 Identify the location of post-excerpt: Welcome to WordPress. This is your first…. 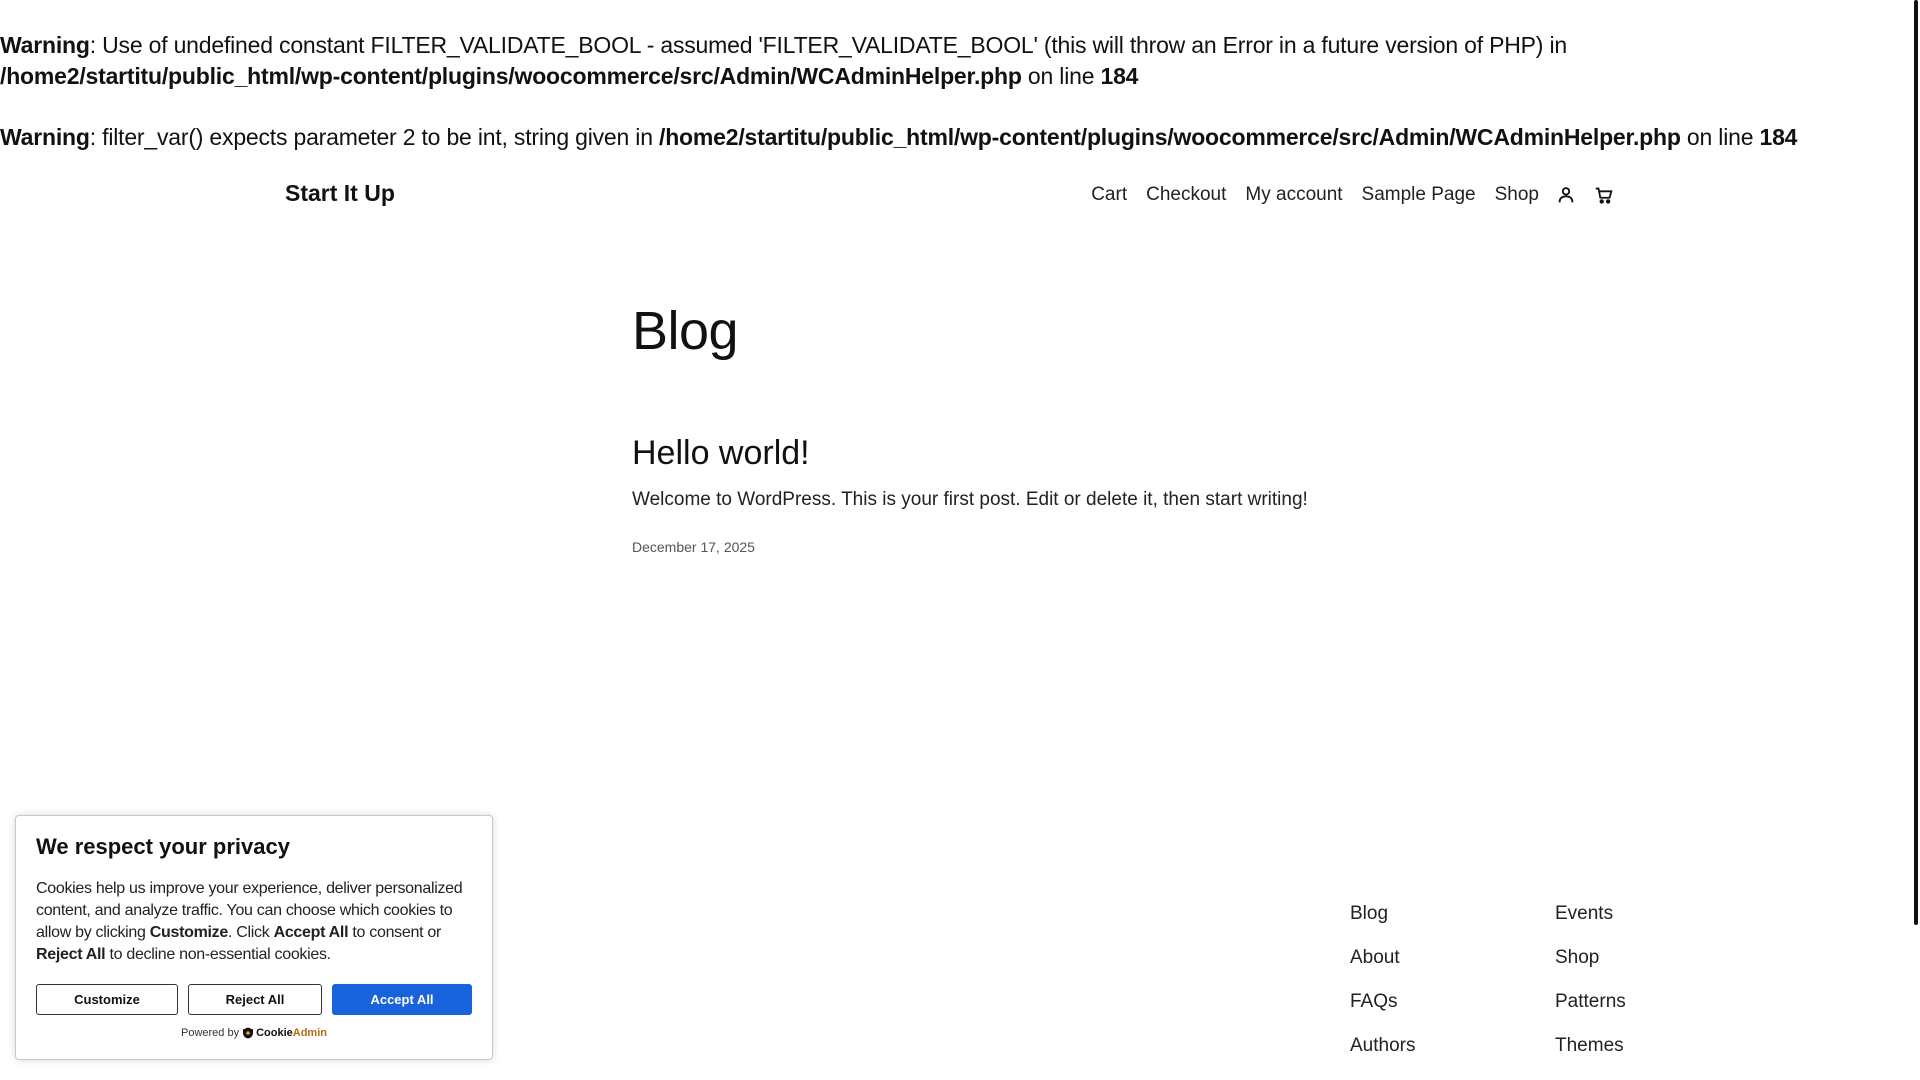
(970, 499).